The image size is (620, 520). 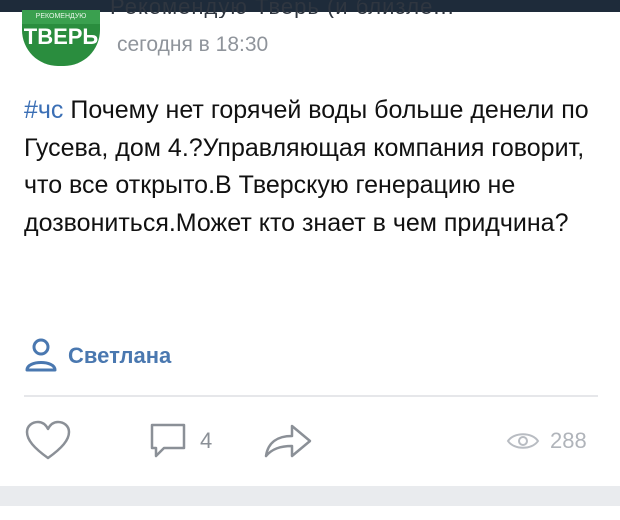 What do you see at coordinates (120, 355) in the screenshot?
I see `author-name: Светлана` at bounding box center [120, 355].